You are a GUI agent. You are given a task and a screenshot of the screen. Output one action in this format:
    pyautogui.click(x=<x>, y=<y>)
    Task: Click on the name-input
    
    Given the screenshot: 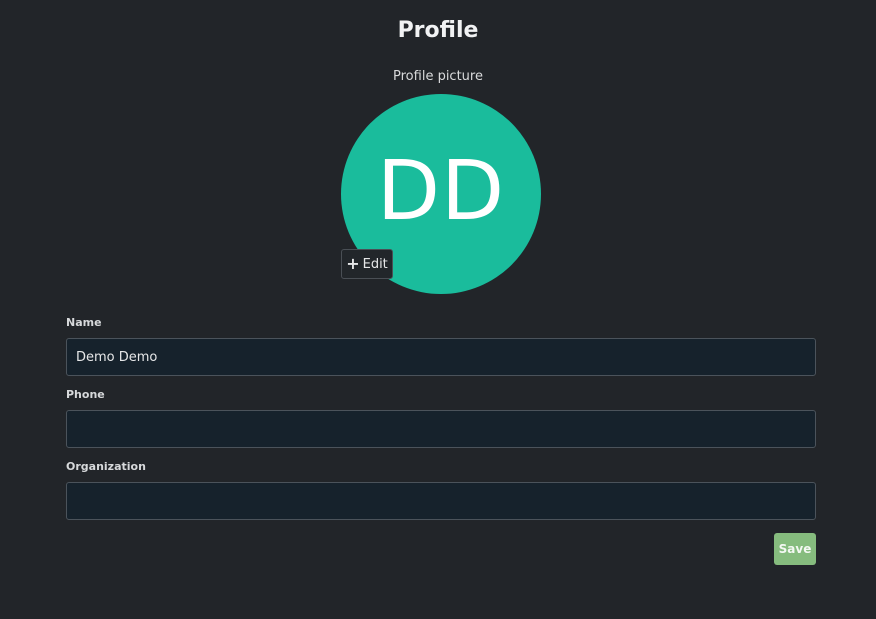 What is the action you would take?
    pyautogui.click(x=441, y=357)
    